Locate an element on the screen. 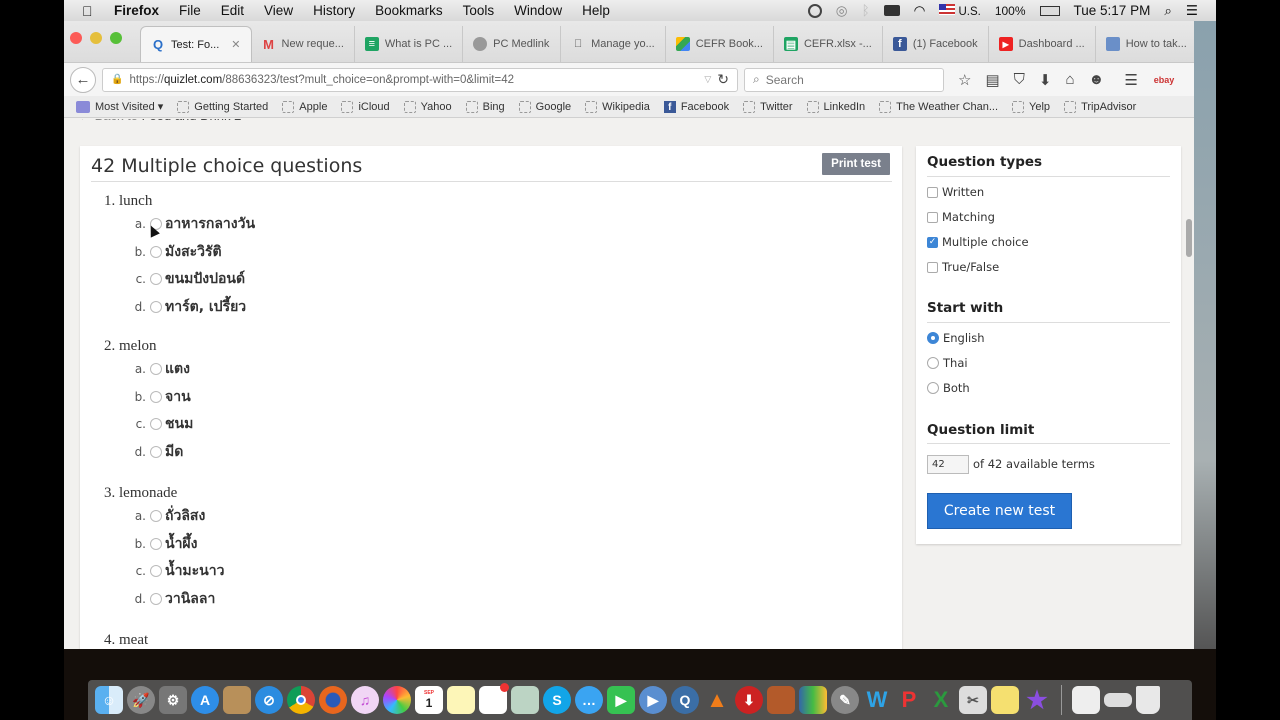  downloads-stack-icon is located at coordinates (1118, 700).